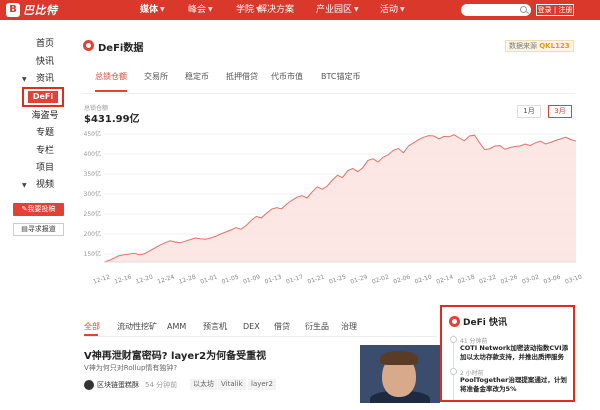  I want to click on nav-label: 解决方案, so click(276, 10).